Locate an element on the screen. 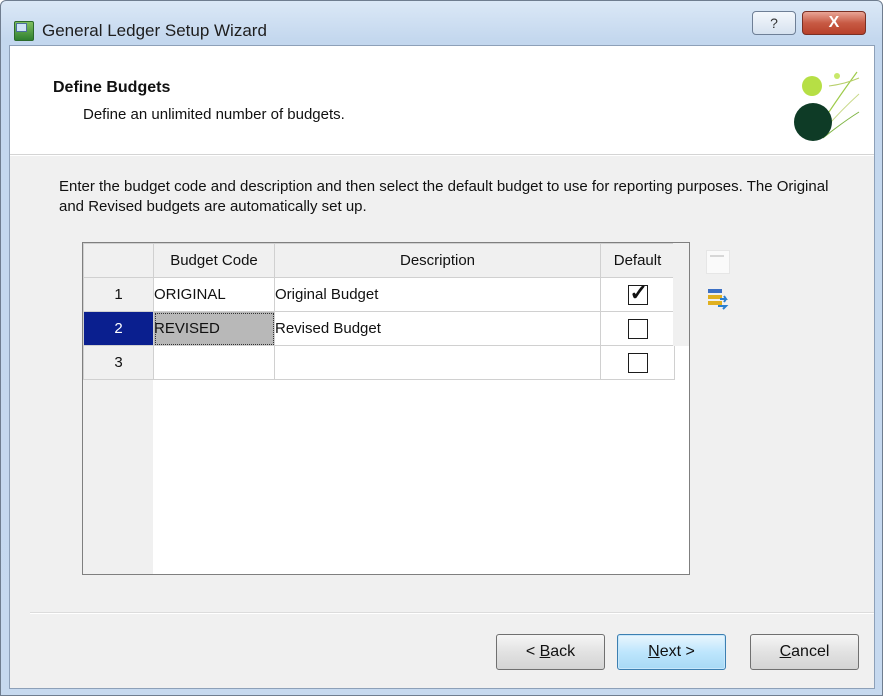 The width and height of the screenshot is (883, 696). table-row: 1 ORIGINAL Original Budget is located at coordinates (379, 294).